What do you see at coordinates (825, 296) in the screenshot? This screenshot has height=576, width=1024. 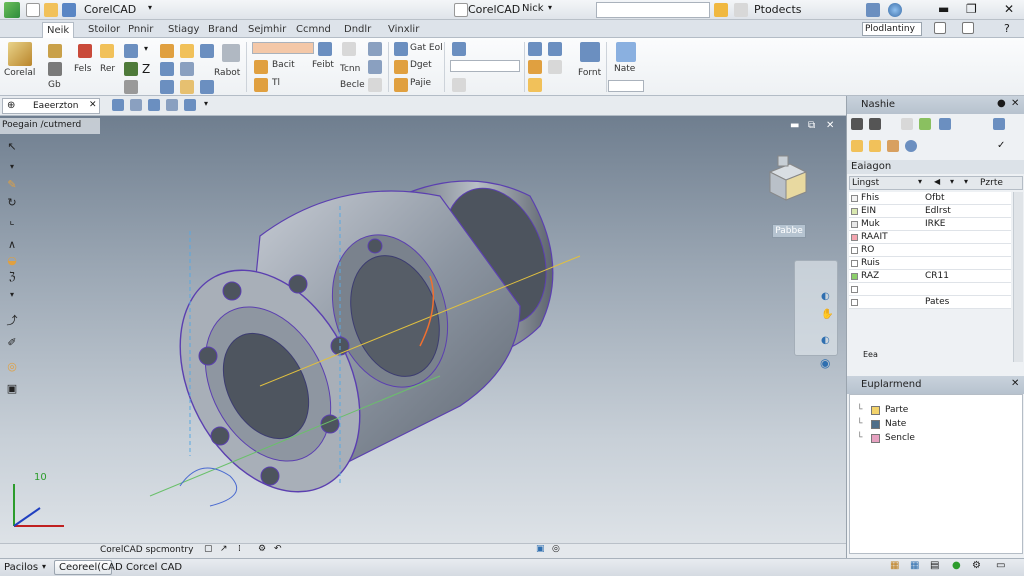 I see `zoom-icon: ◐` at bounding box center [825, 296].